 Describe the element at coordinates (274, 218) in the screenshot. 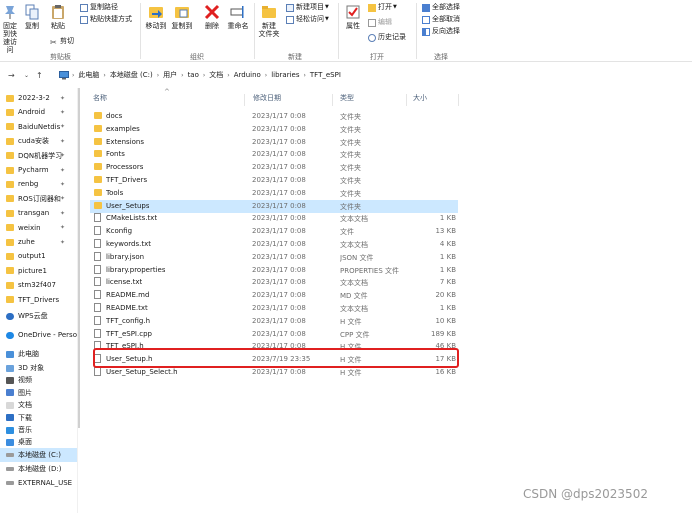

I see `table-row: CMakeLists.txt 2023/1/17 0:08 文本文档 1 KB` at that location.